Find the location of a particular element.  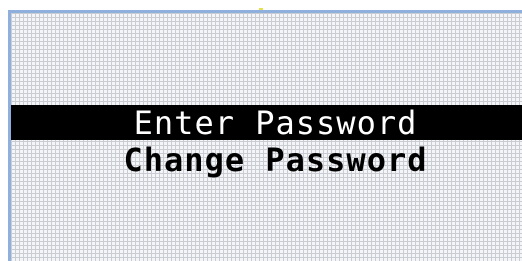

menu-item-change-password: Change Password is located at coordinates (266, 159).